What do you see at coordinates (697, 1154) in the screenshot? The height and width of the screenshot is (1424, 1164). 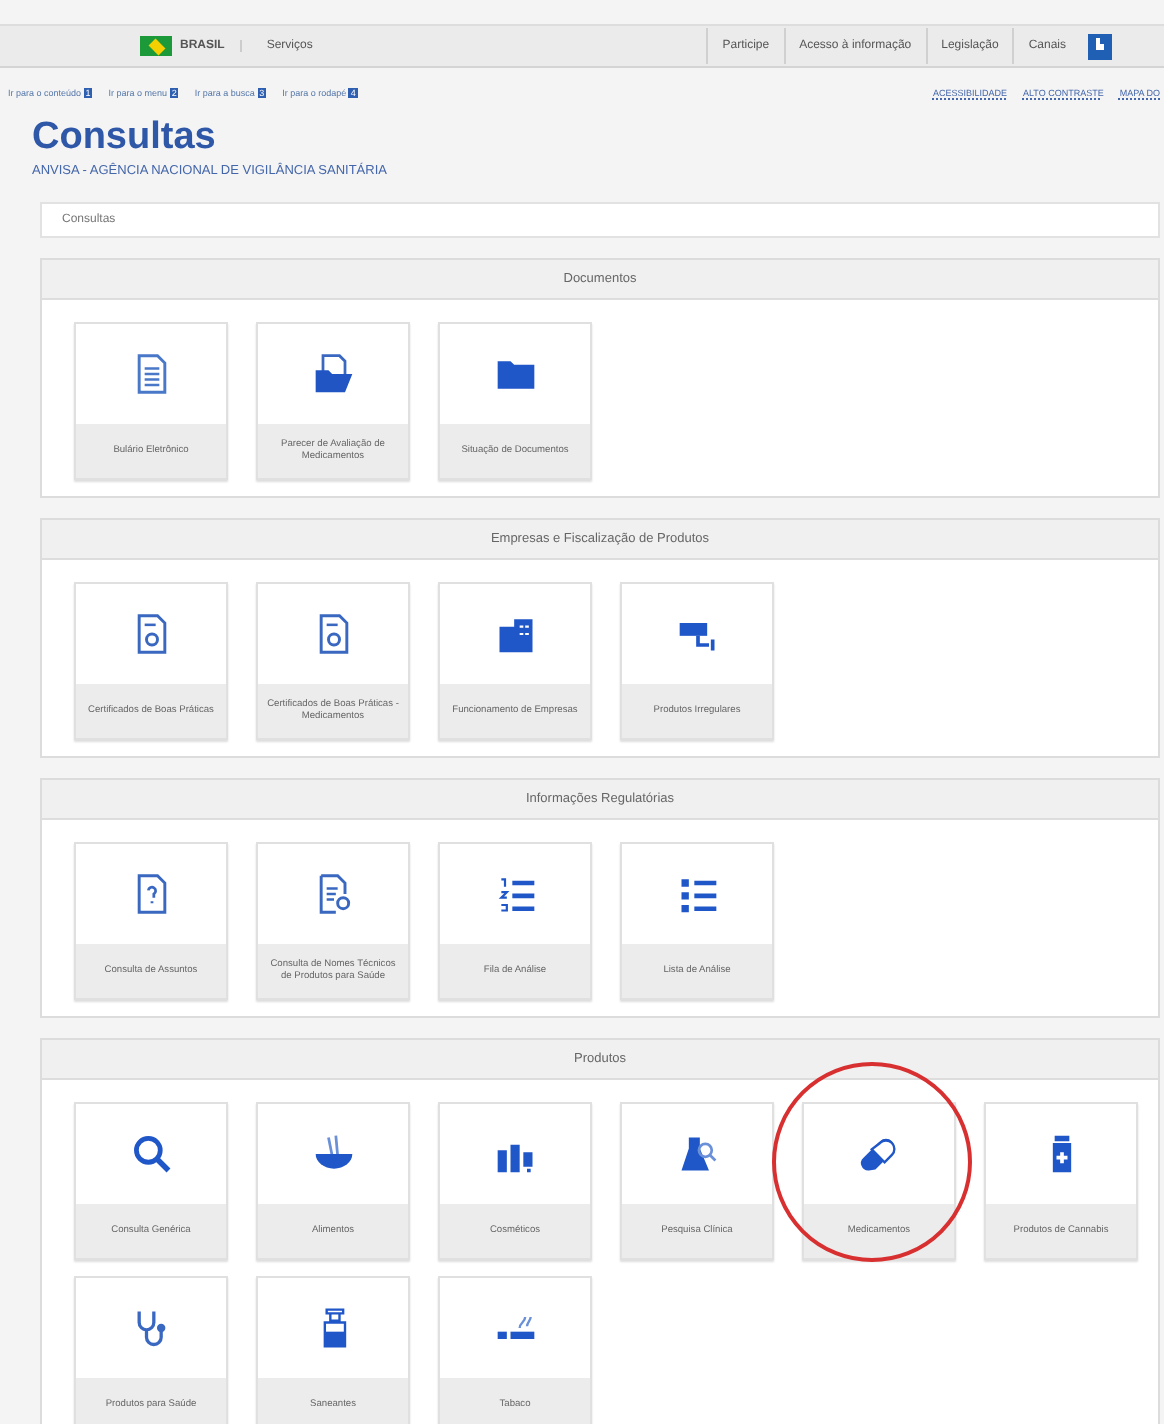 I see `flask-icon` at bounding box center [697, 1154].